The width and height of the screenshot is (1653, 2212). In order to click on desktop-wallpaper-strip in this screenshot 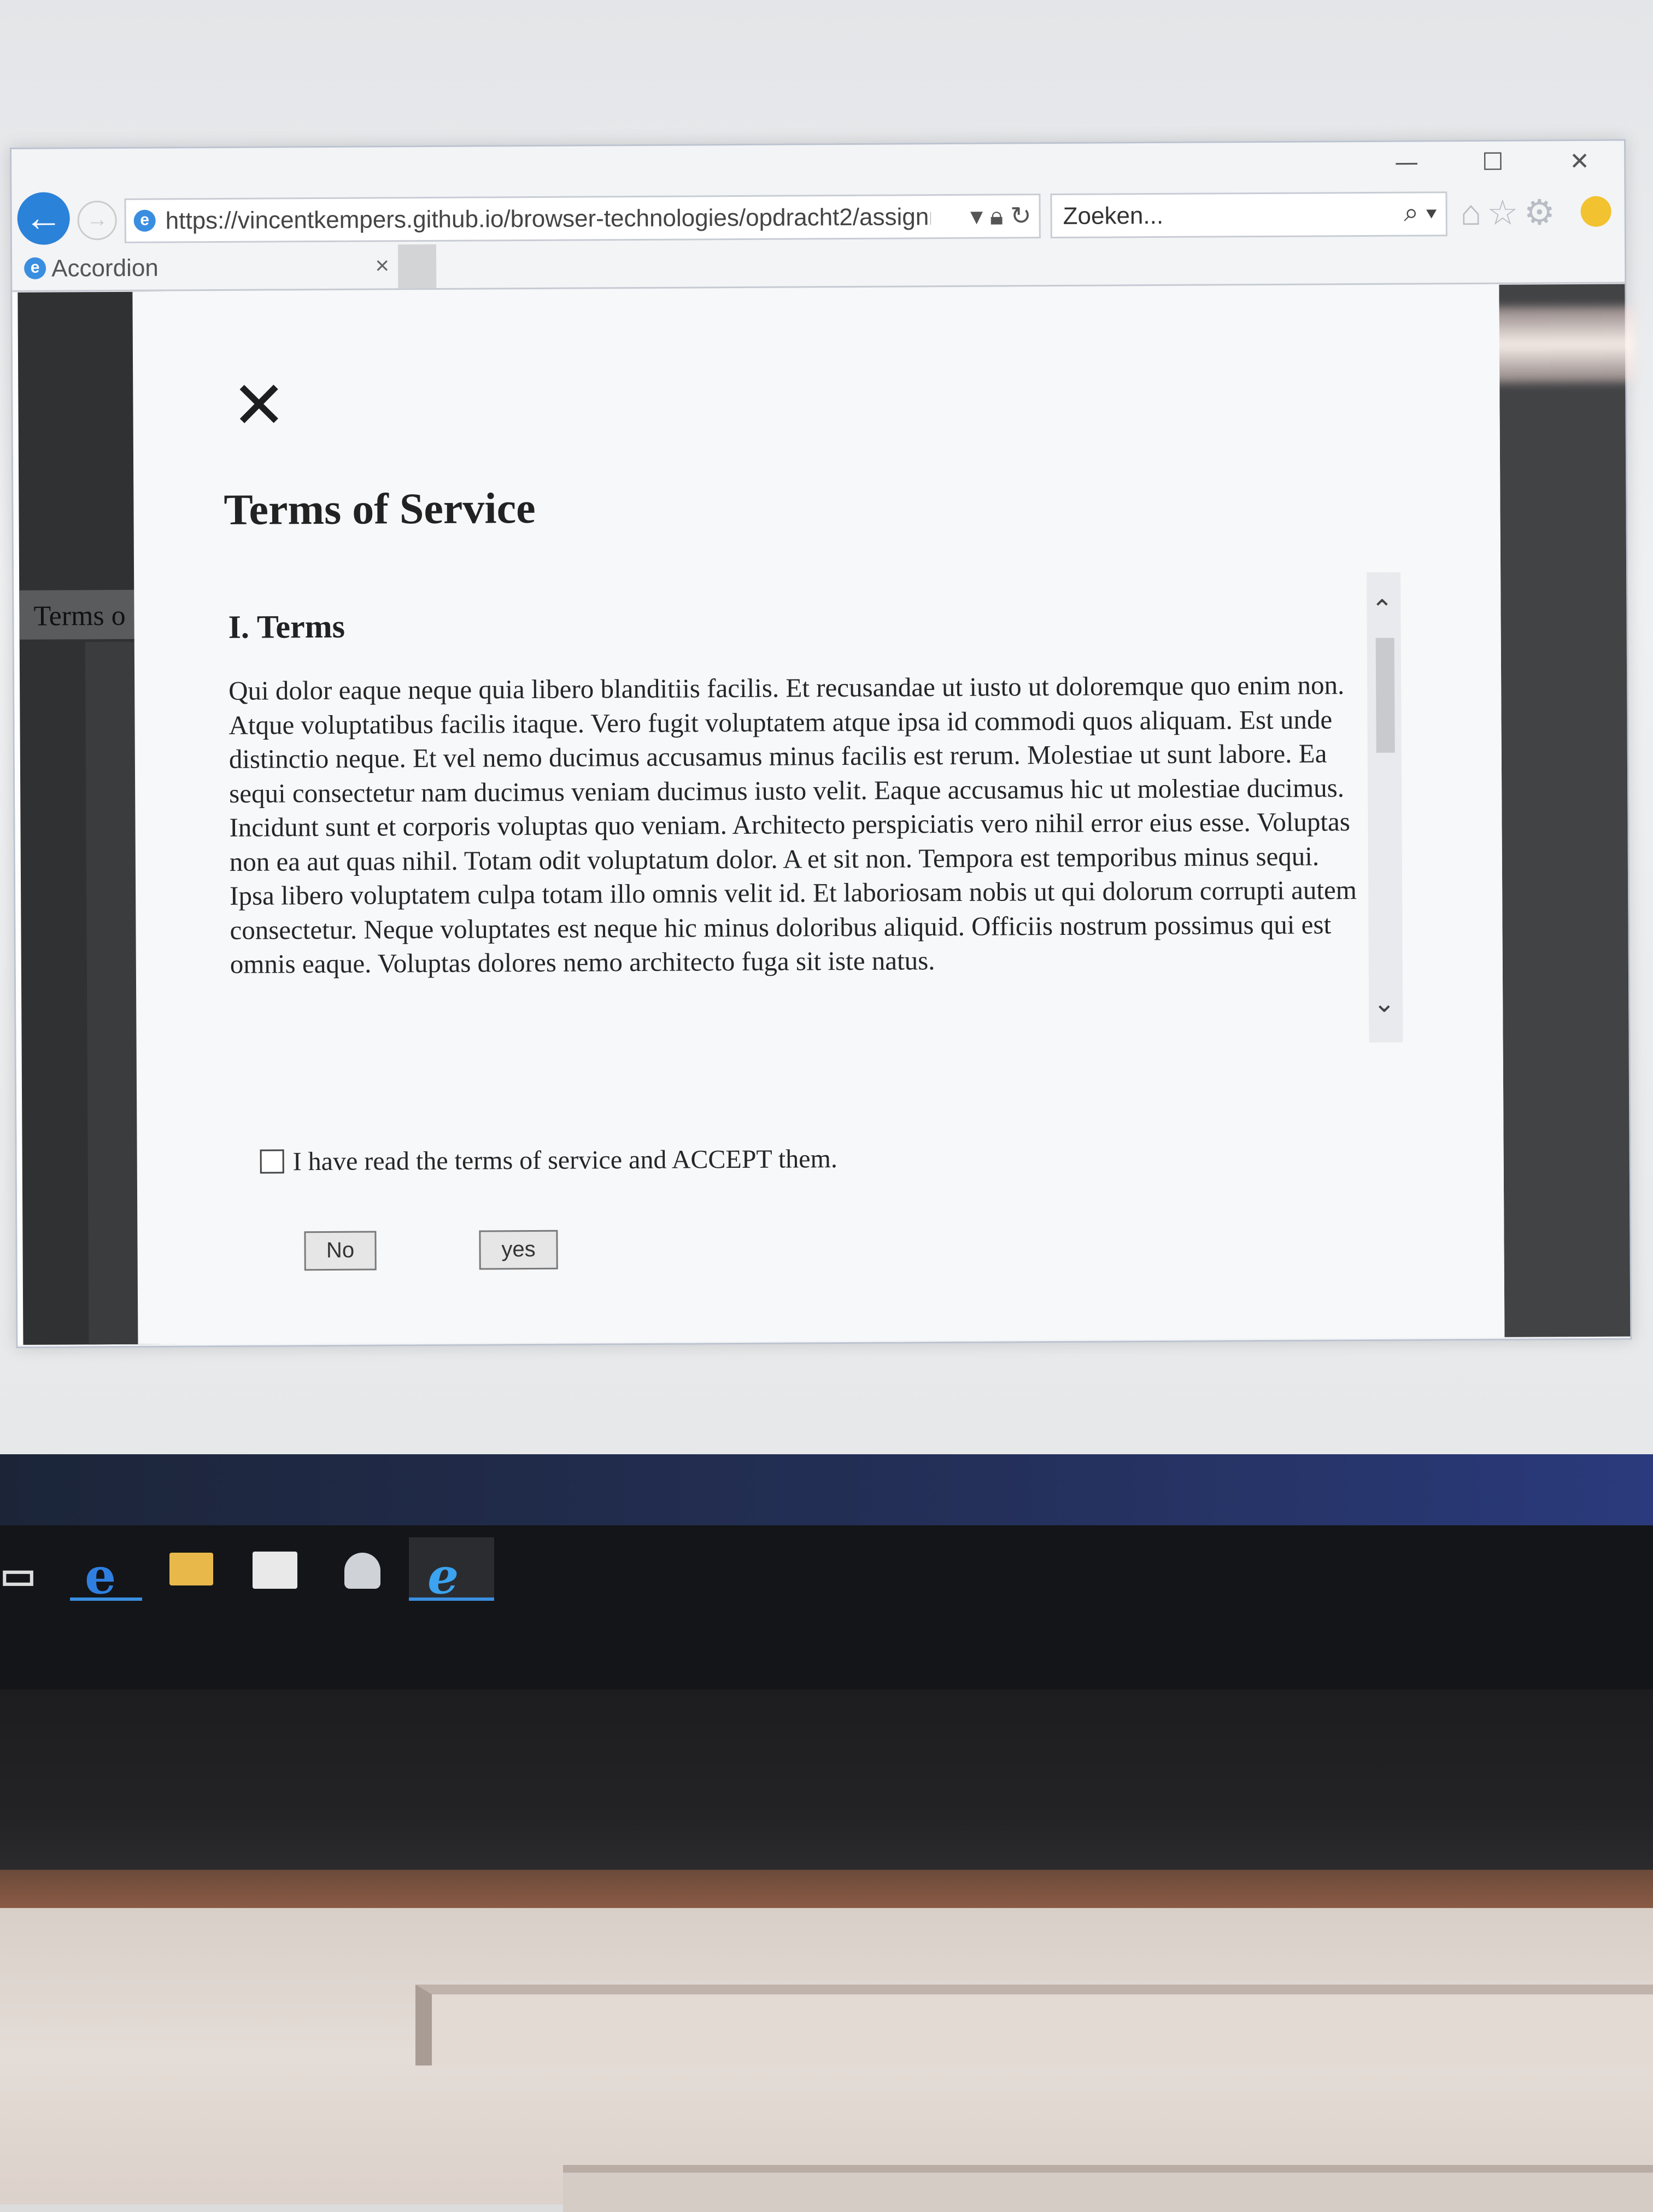, I will do `click(826, 1490)`.